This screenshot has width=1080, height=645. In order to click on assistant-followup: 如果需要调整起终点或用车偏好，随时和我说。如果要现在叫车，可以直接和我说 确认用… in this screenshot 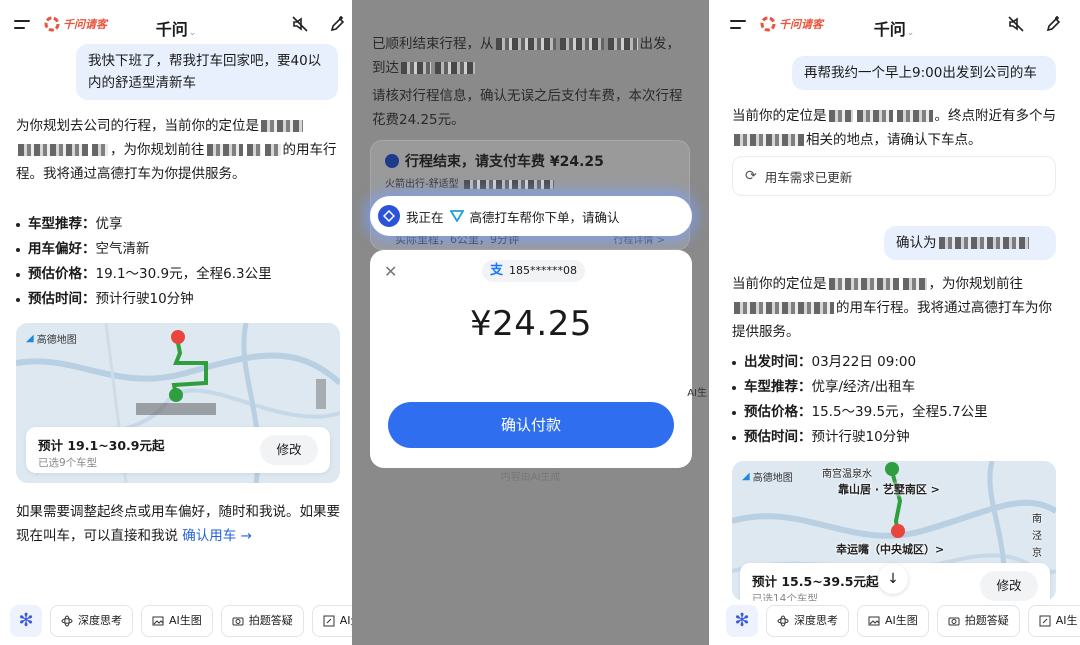, I will do `click(178, 524)`.